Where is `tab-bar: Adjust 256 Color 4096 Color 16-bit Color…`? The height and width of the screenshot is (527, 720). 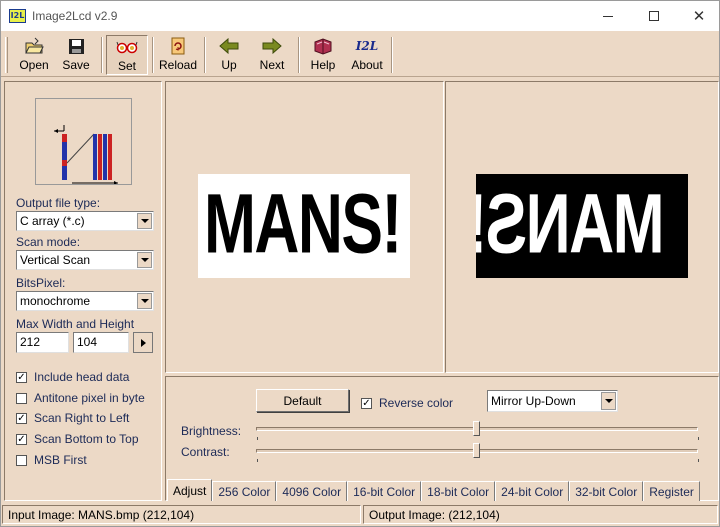
tab-bar: Adjust 256 Color 4096 Color 16-bit Color… is located at coordinates (433, 490).